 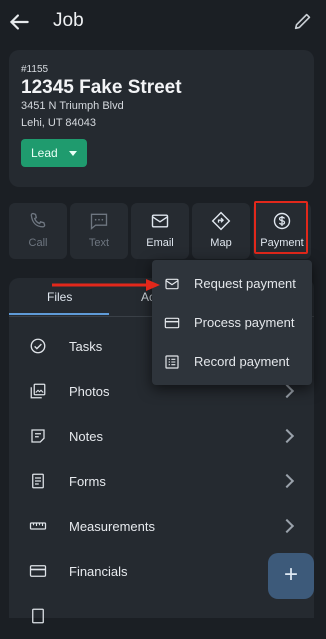 I want to click on phone-icon, so click(x=38, y=220).